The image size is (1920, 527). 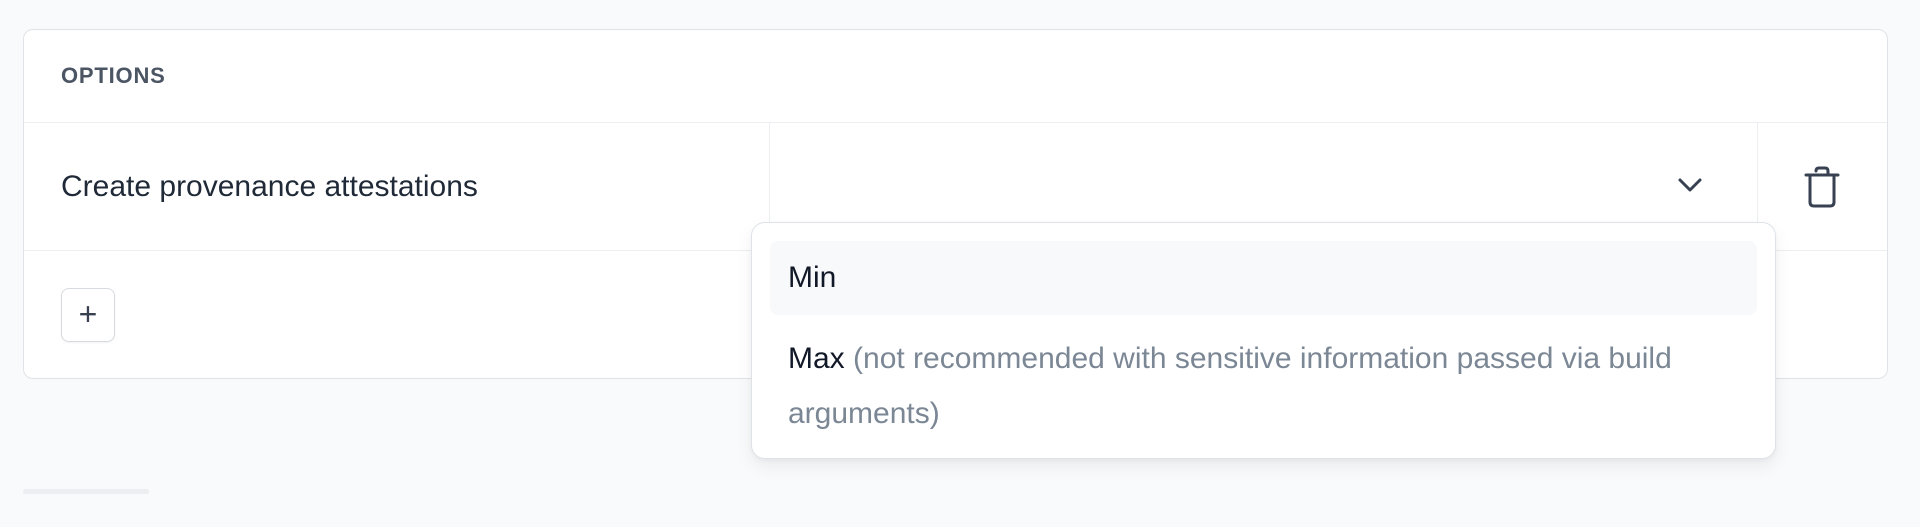 I want to click on dropdown-item-label: Min, so click(x=812, y=277).